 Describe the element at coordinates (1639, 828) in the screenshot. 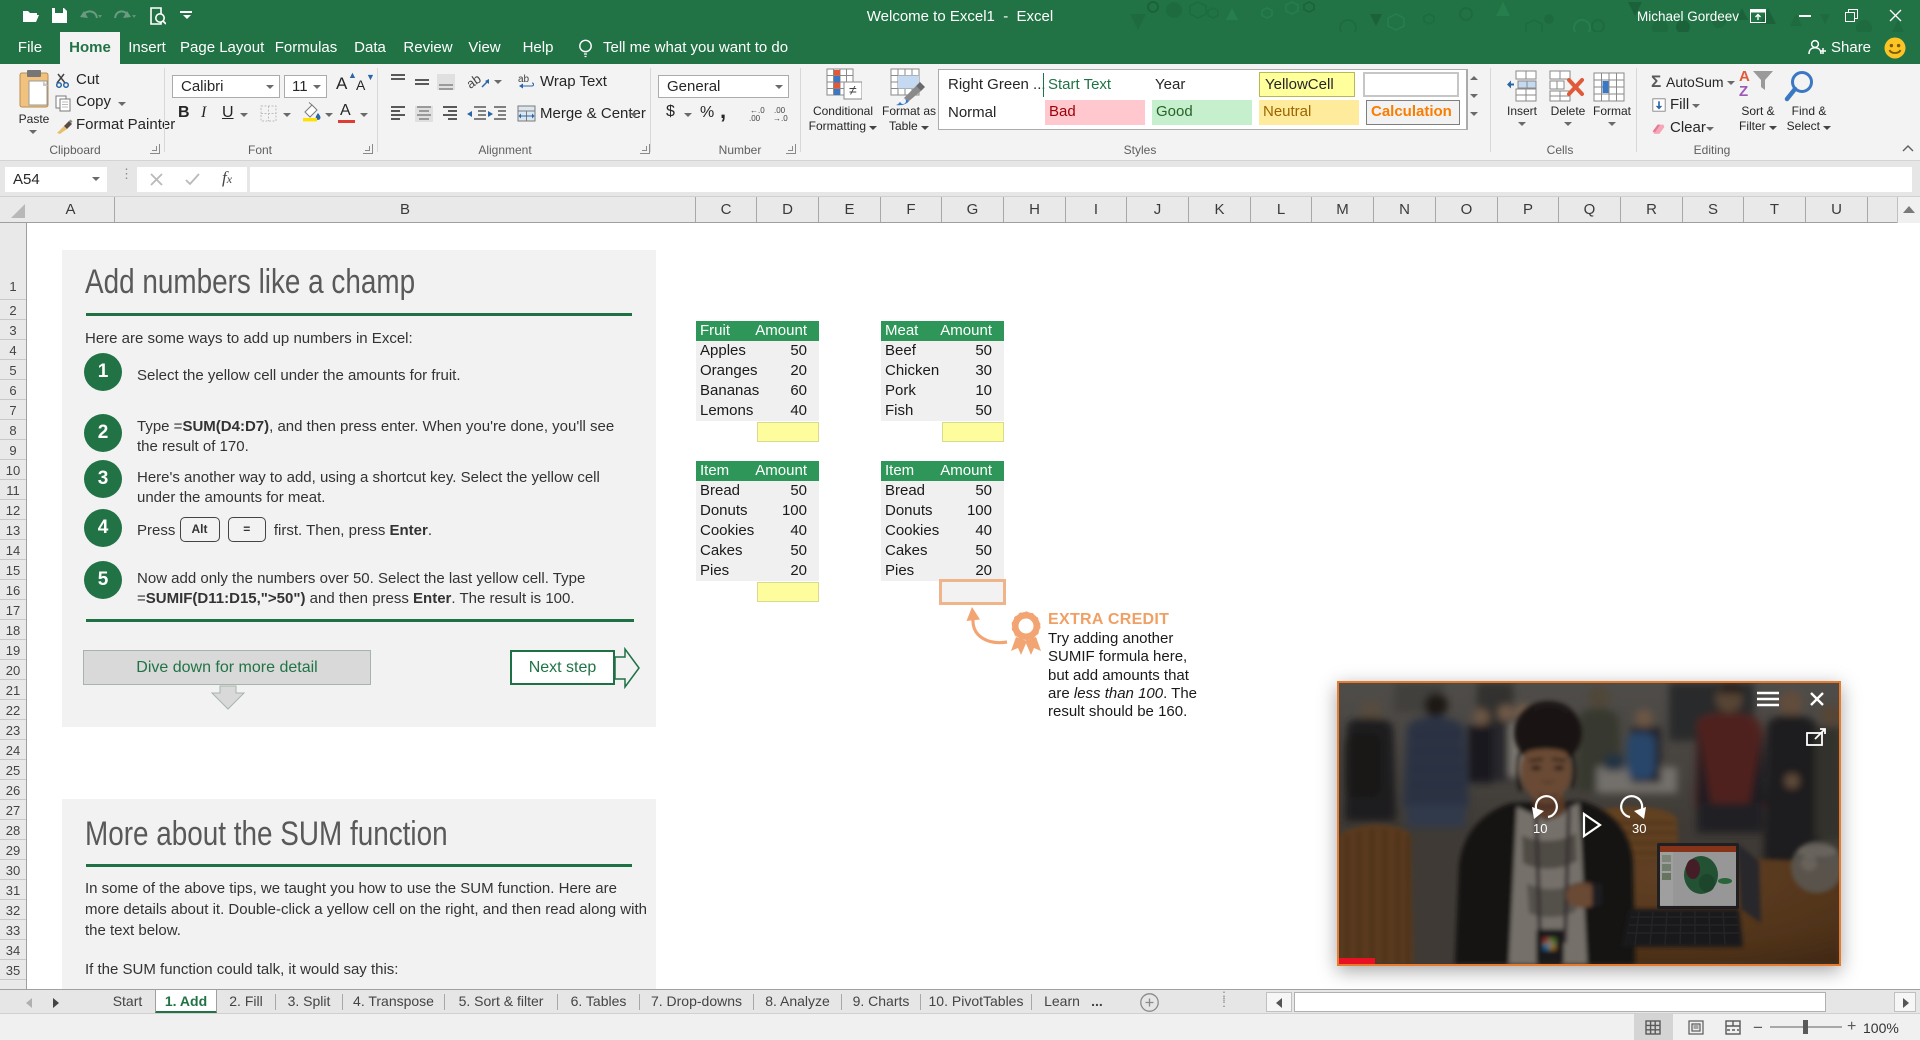

I see `svg-text: 30` at that location.